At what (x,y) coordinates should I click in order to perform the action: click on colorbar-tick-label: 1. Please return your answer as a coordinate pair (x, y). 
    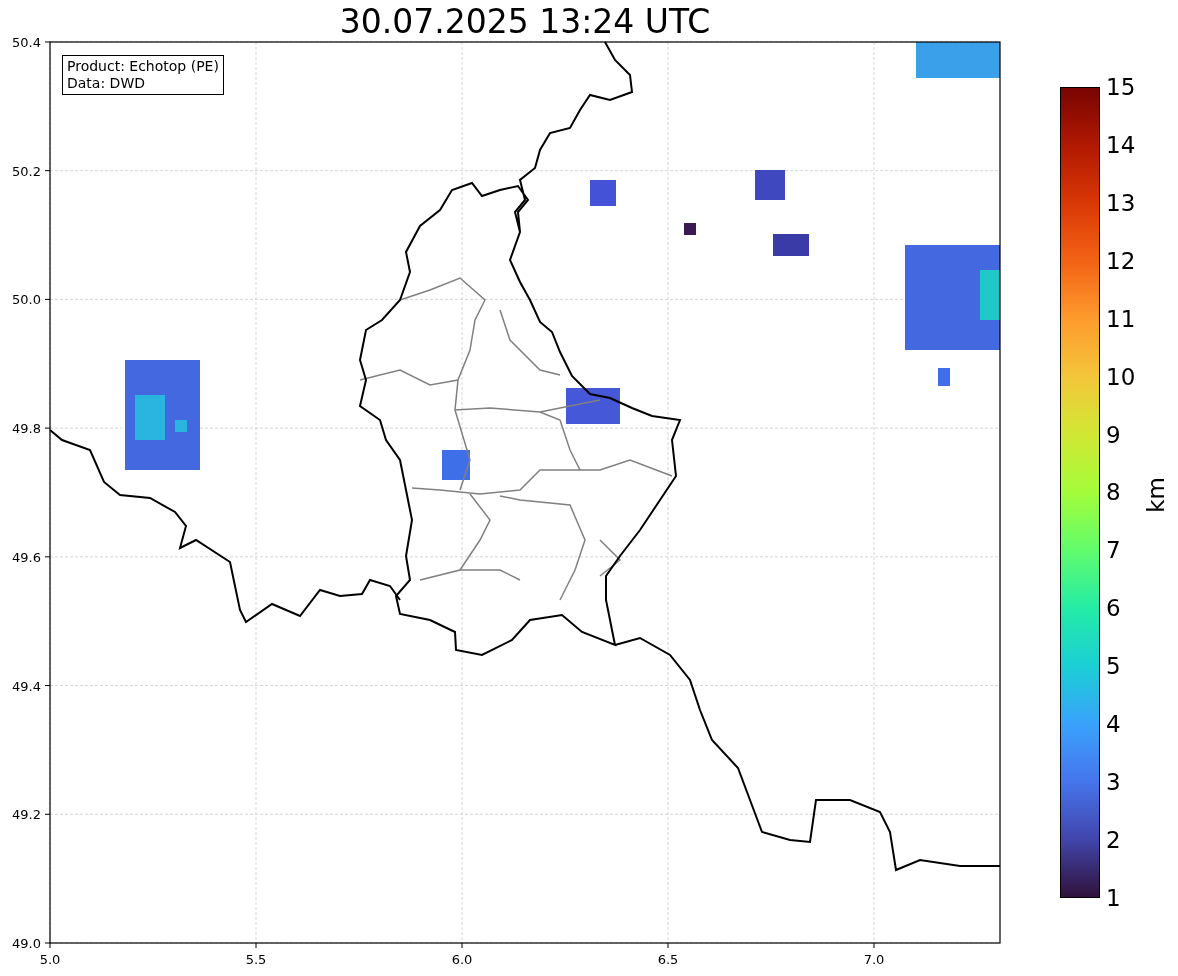
    Looking at the image, I should click on (1114, 897).